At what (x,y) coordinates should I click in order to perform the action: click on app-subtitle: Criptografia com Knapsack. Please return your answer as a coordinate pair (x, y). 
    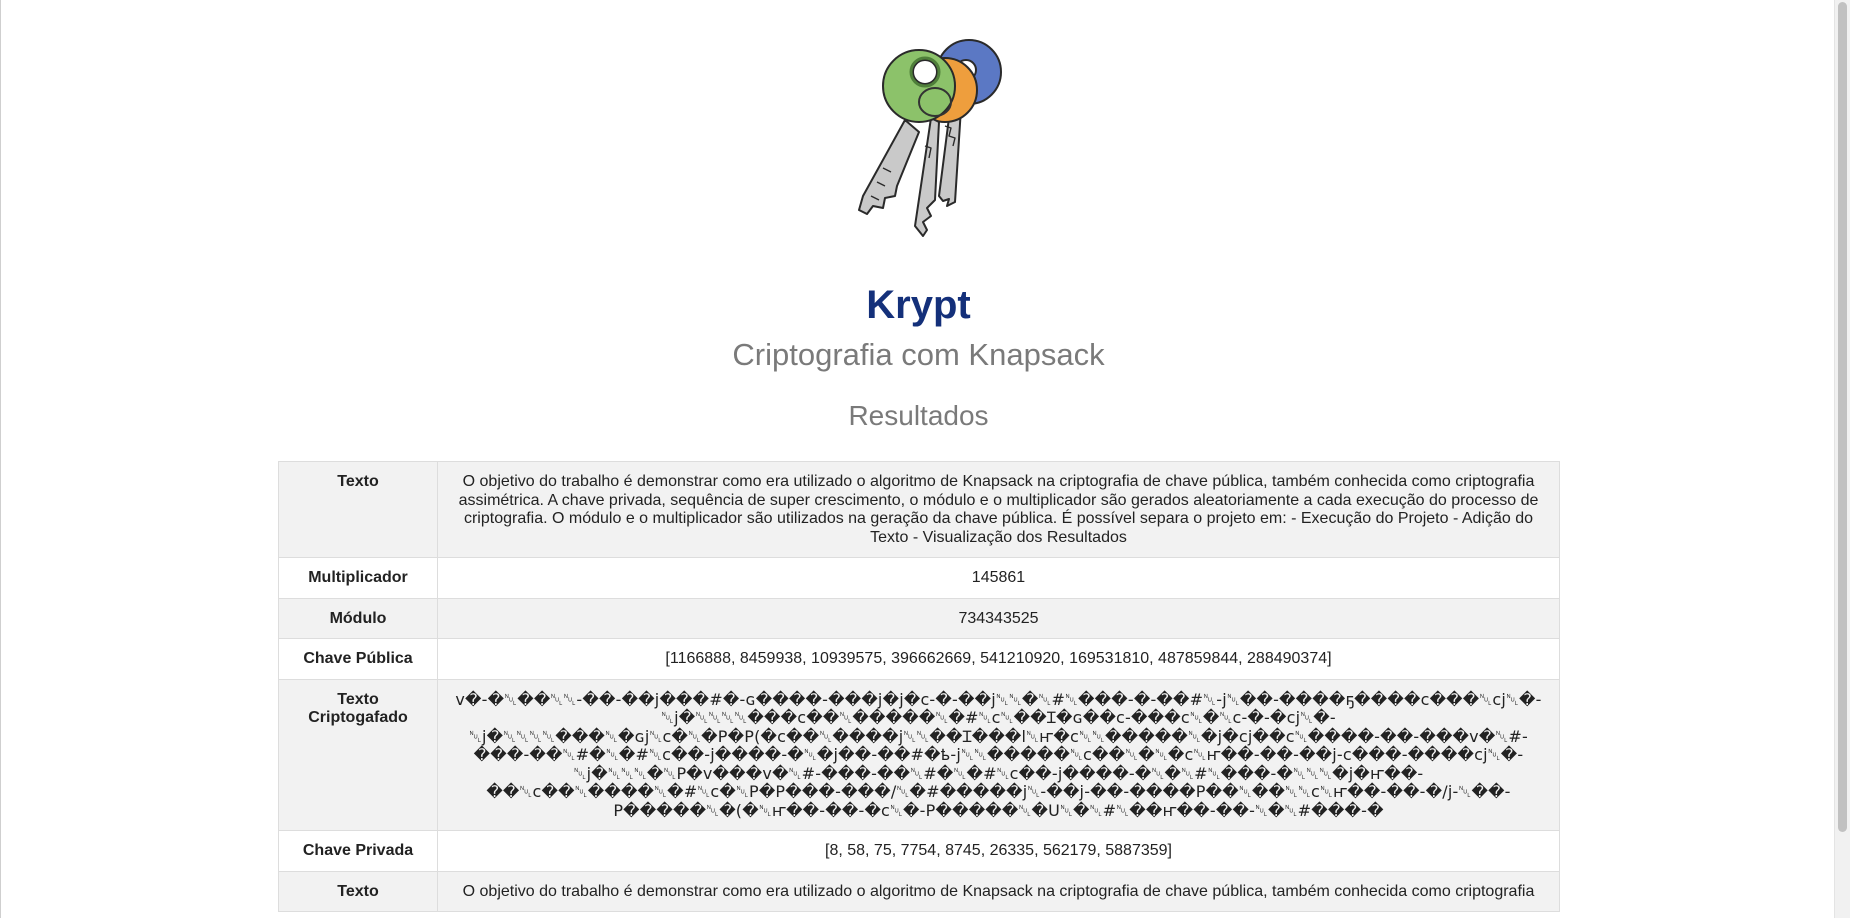
    Looking at the image, I should click on (918, 354).